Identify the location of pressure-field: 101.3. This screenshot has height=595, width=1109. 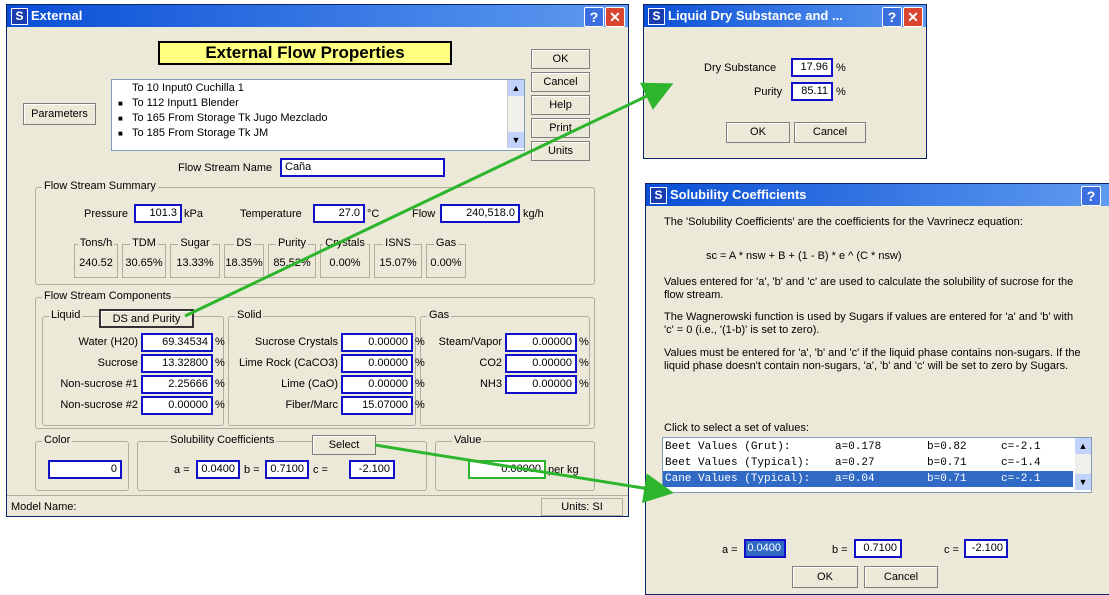
(158, 213).